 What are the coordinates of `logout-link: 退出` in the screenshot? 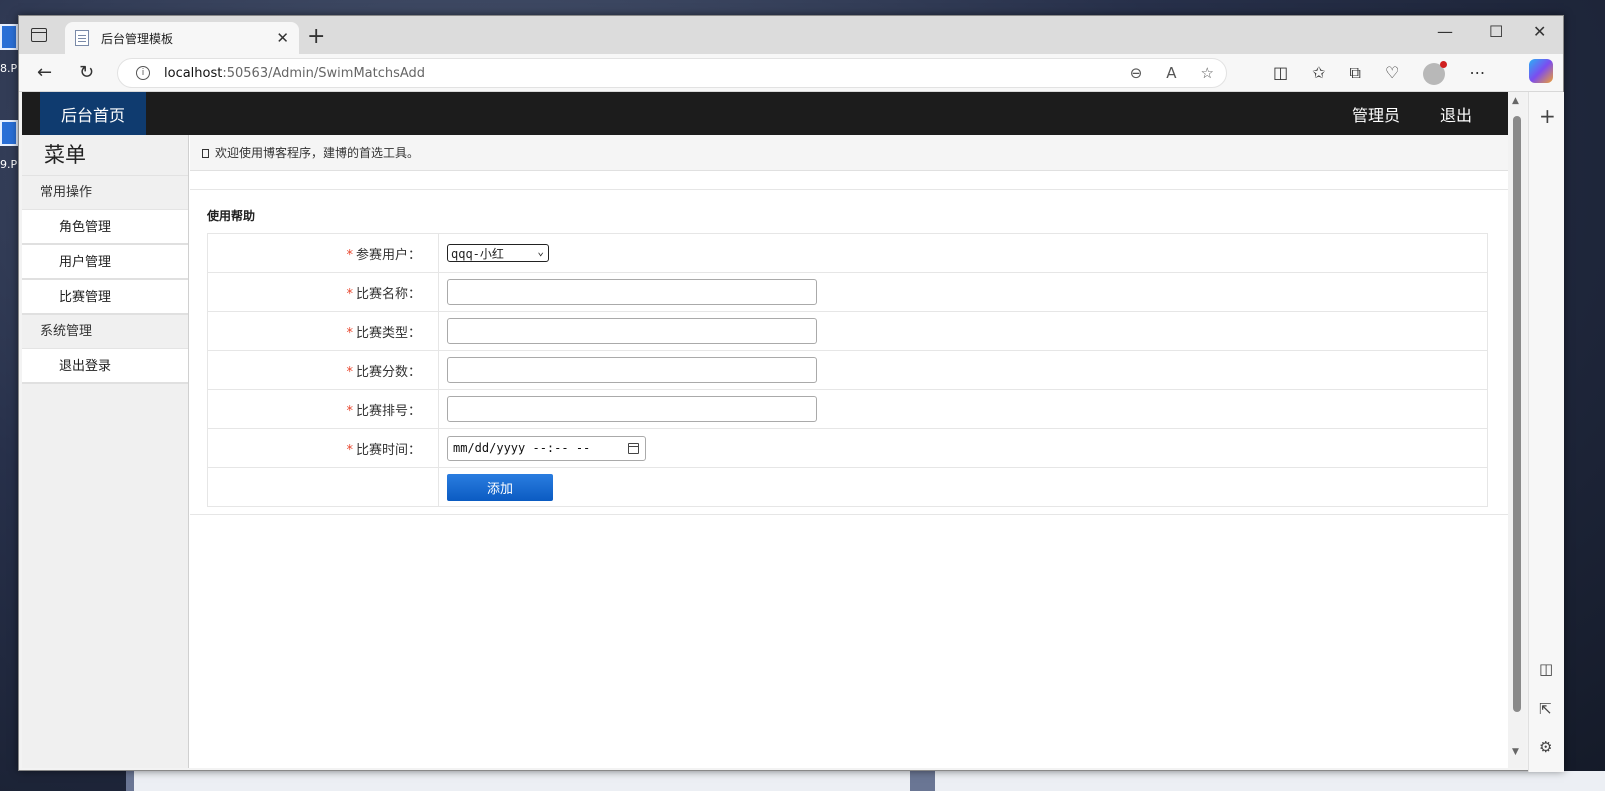 It's located at (1456, 114).